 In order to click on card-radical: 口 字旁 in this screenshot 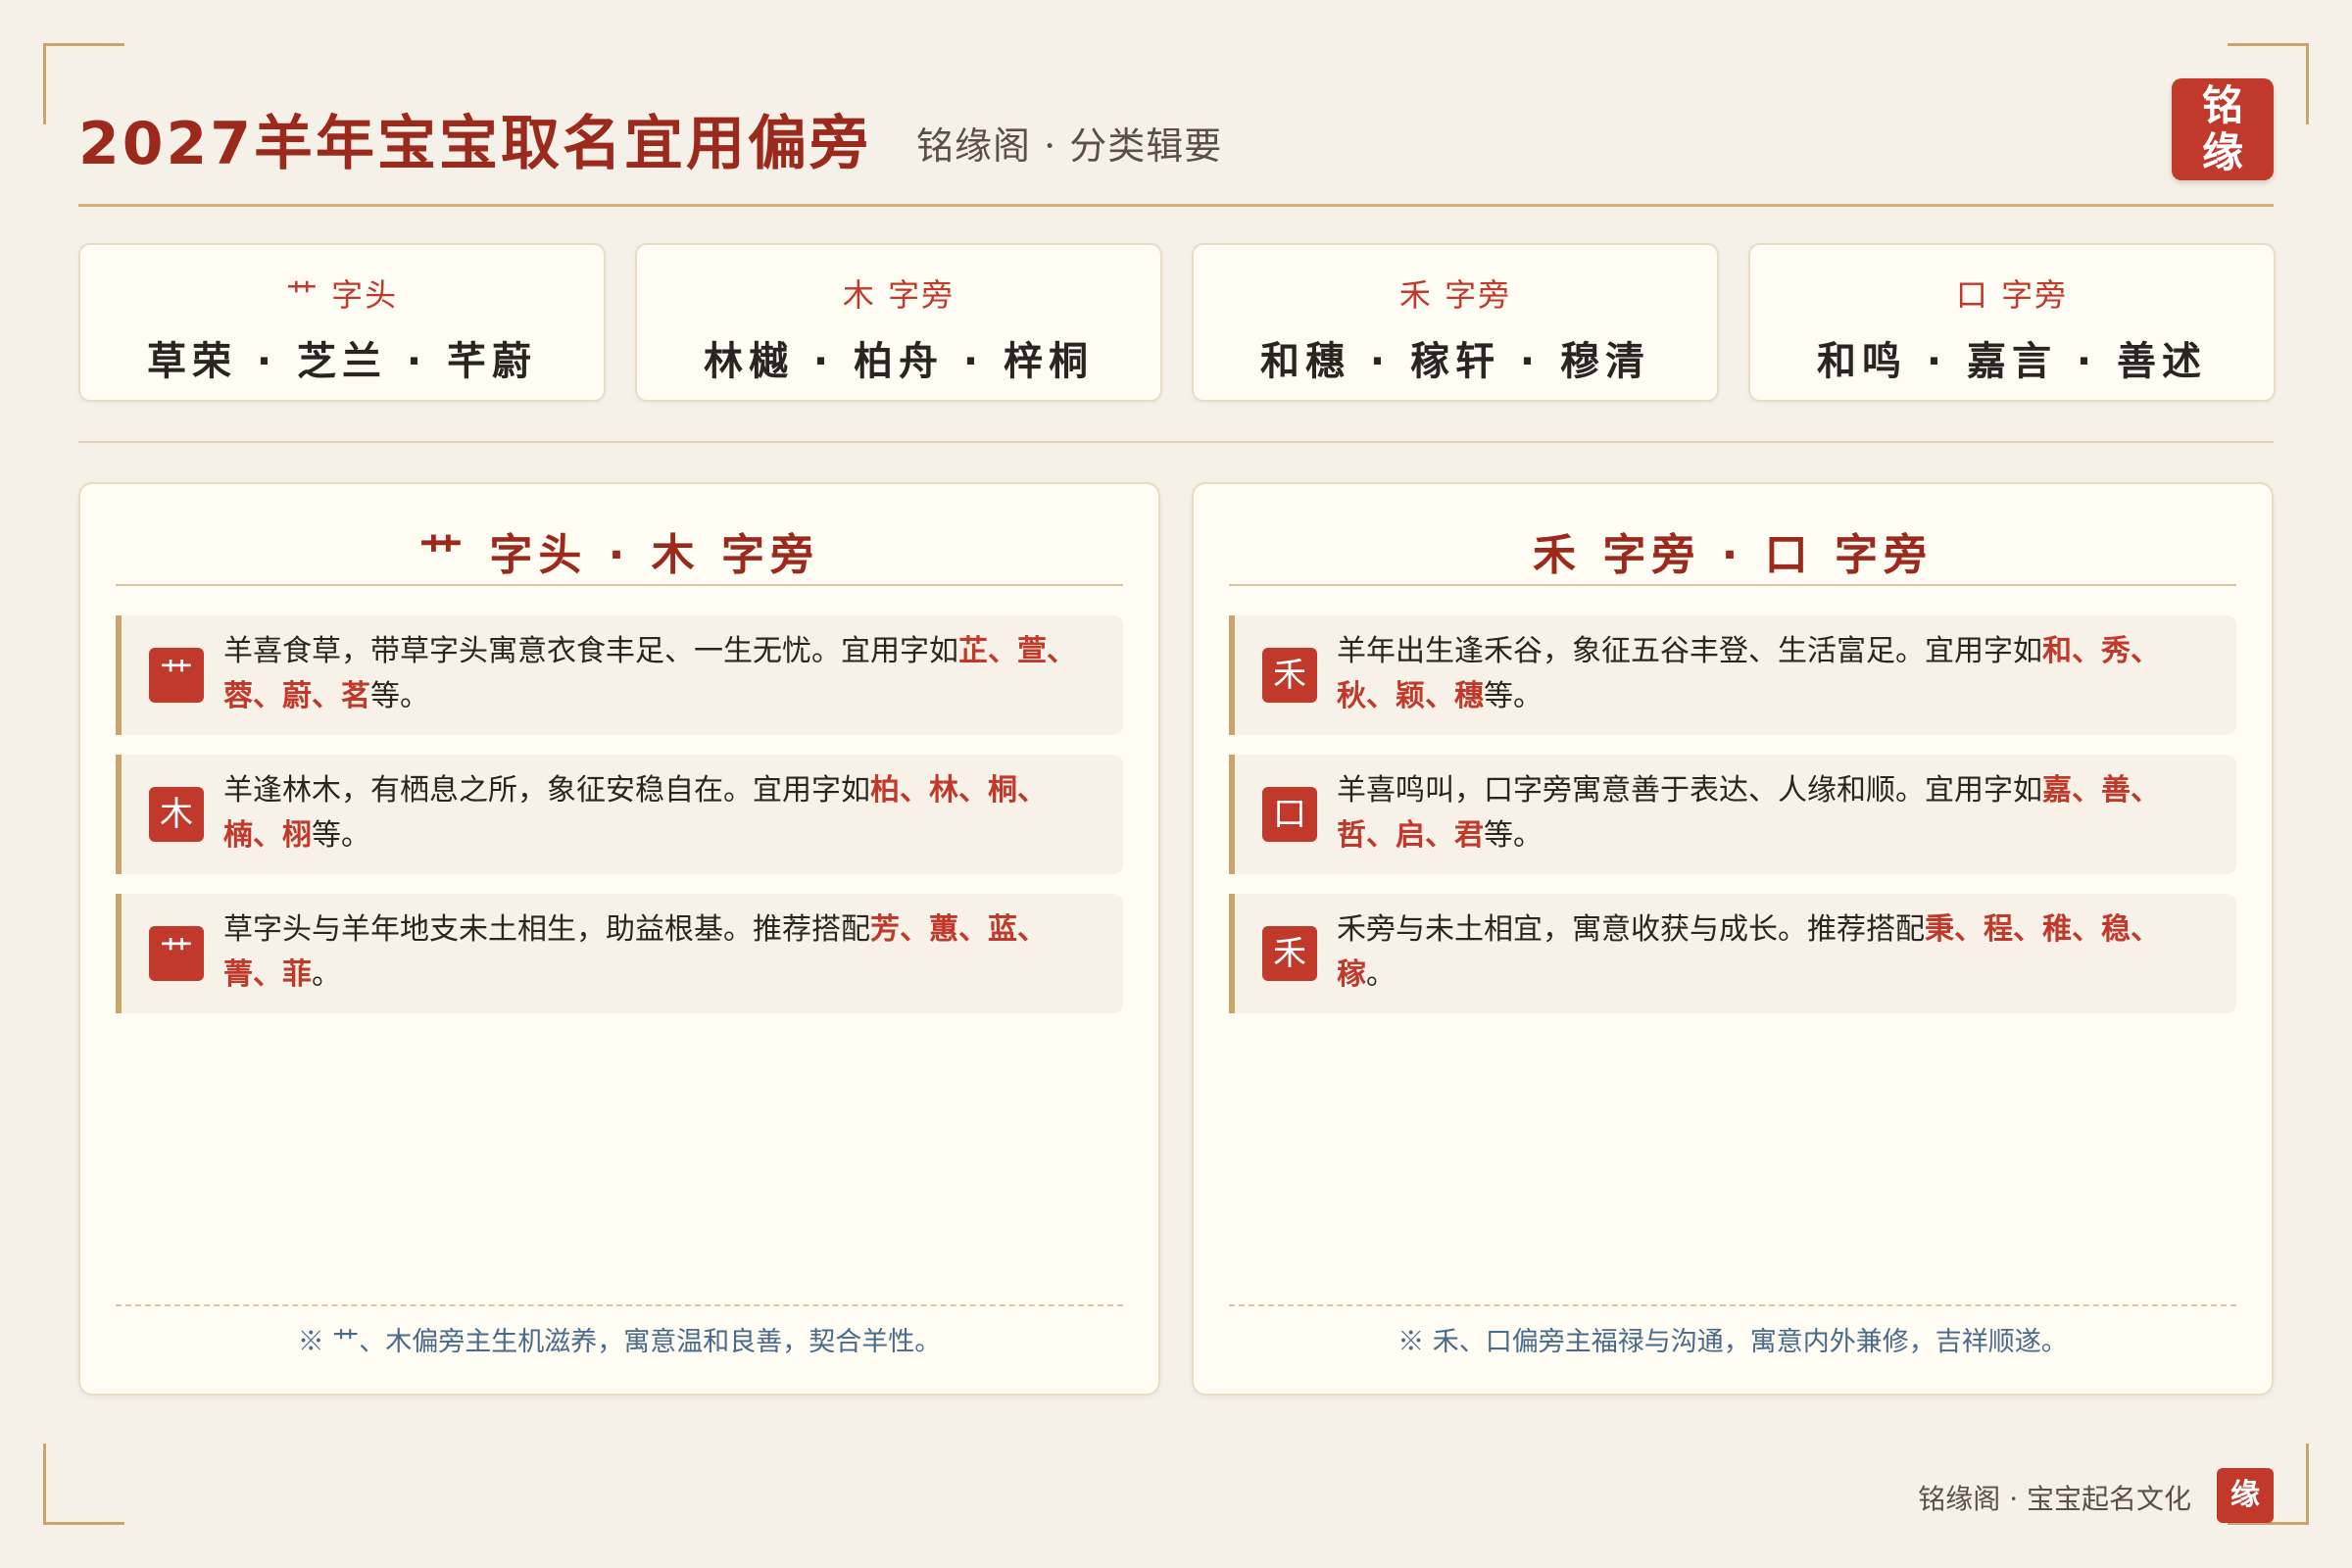, I will do `click(2012, 295)`.